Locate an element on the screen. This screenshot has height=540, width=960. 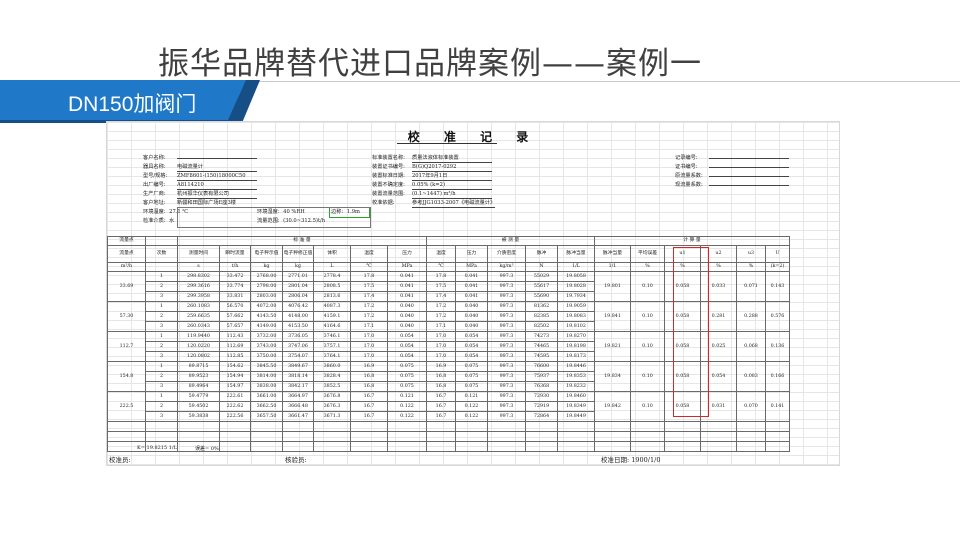
data-cell: 56.570 is located at coordinates (235, 306).